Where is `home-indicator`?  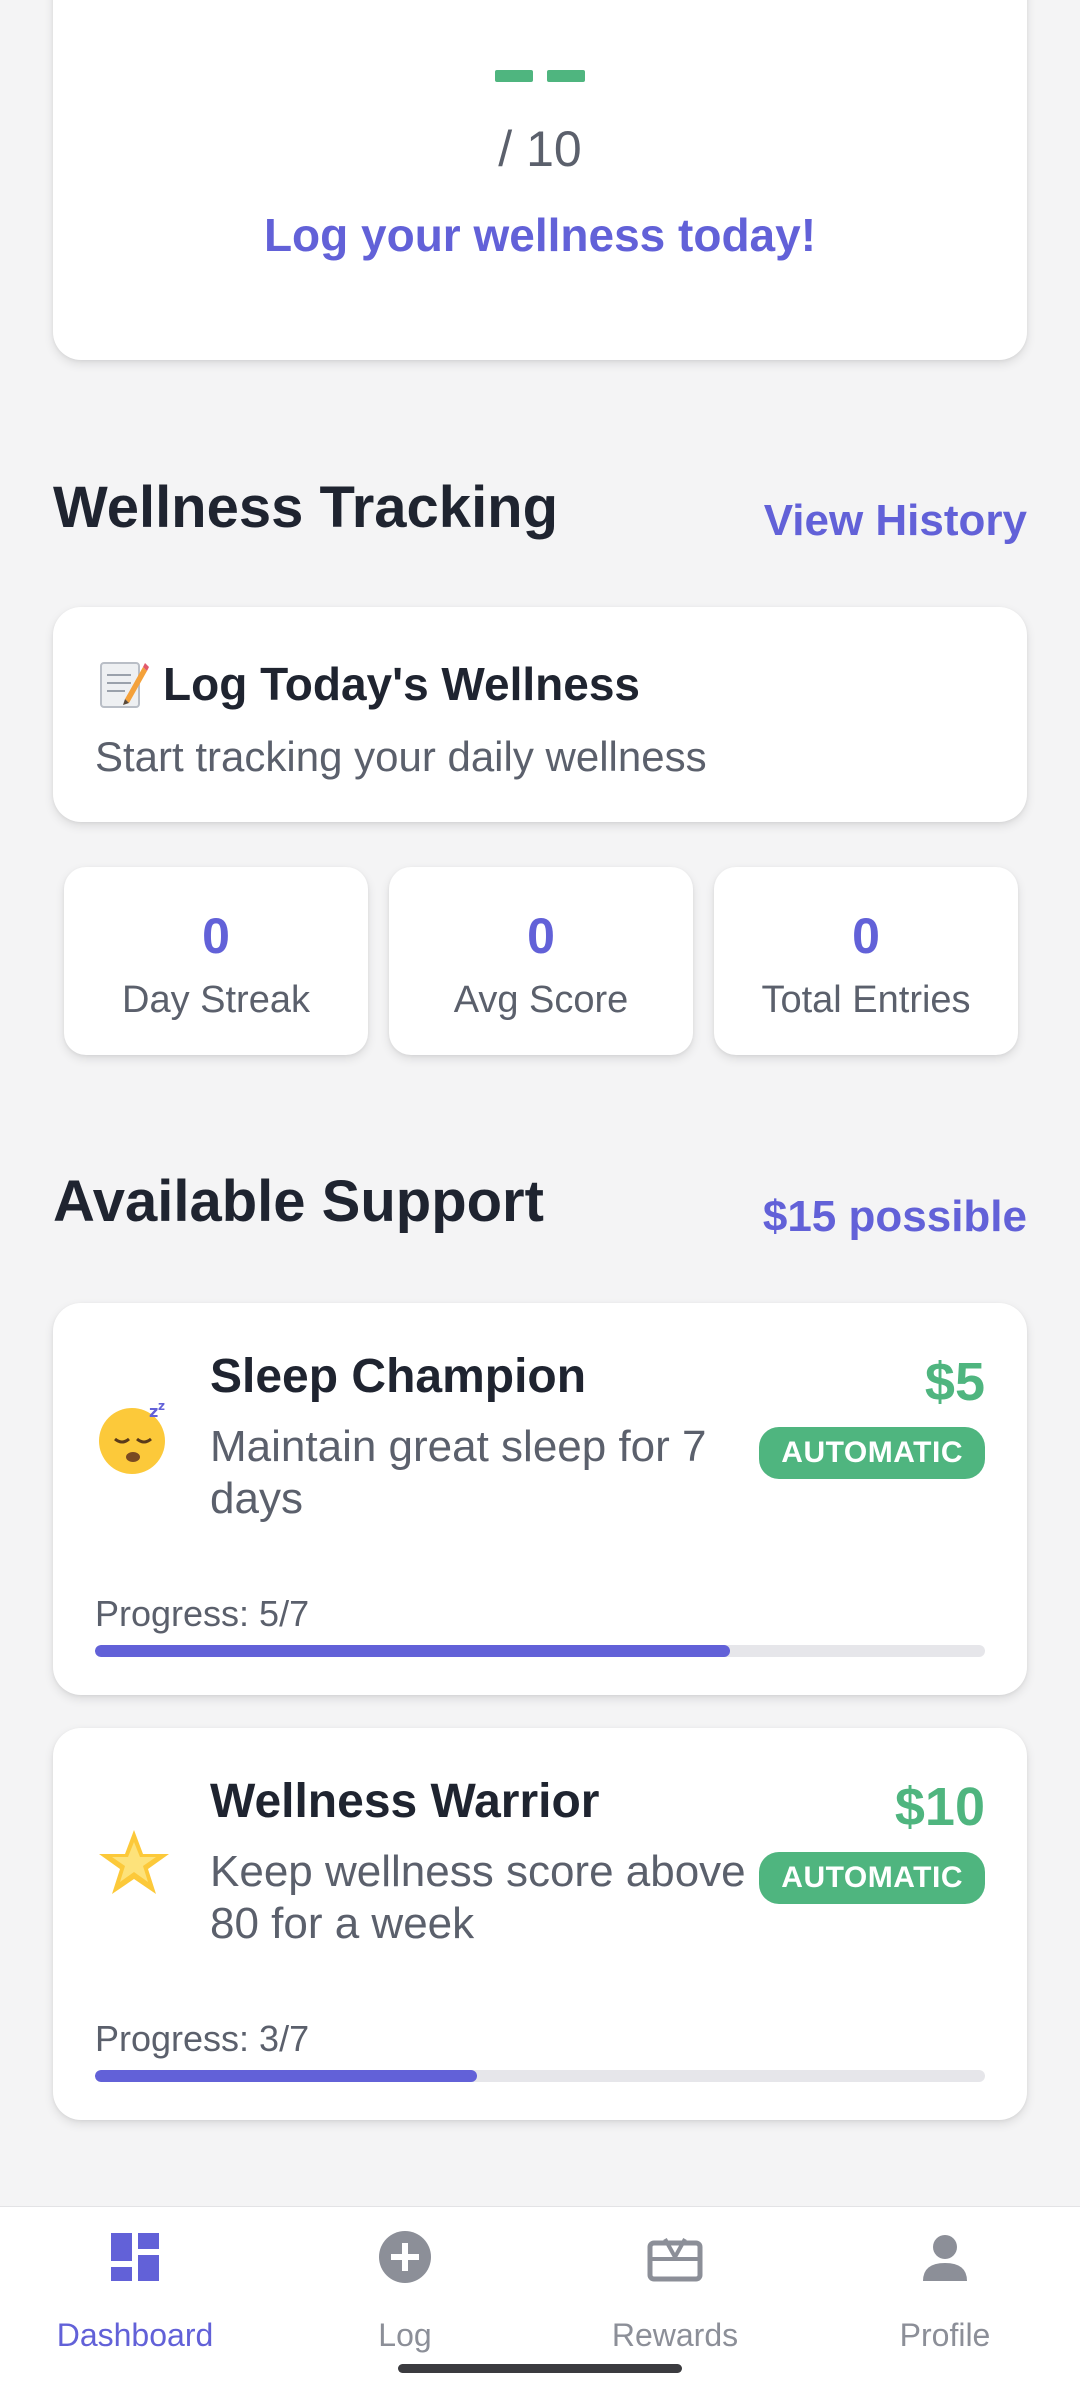 home-indicator is located at coordinates (540, 2368).